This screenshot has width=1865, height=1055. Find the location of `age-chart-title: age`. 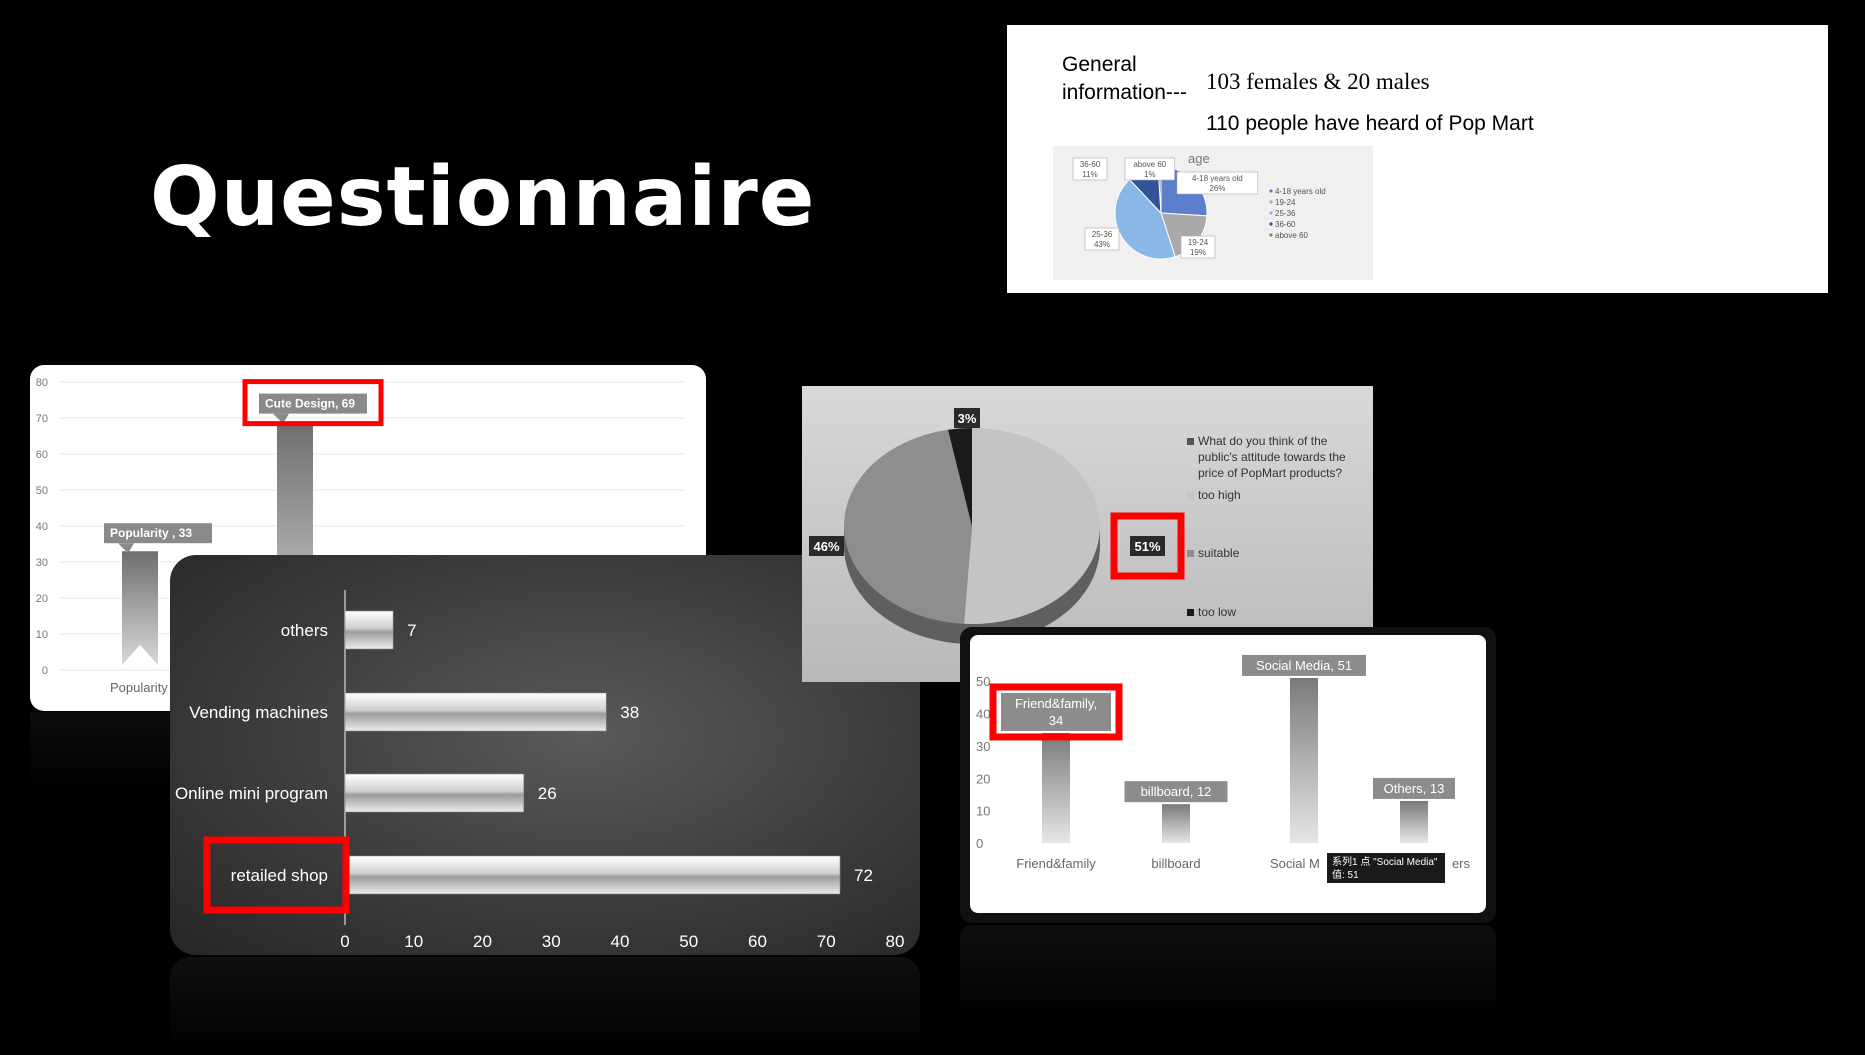

age-chart-title: age is located at coordinates (1199, 158).